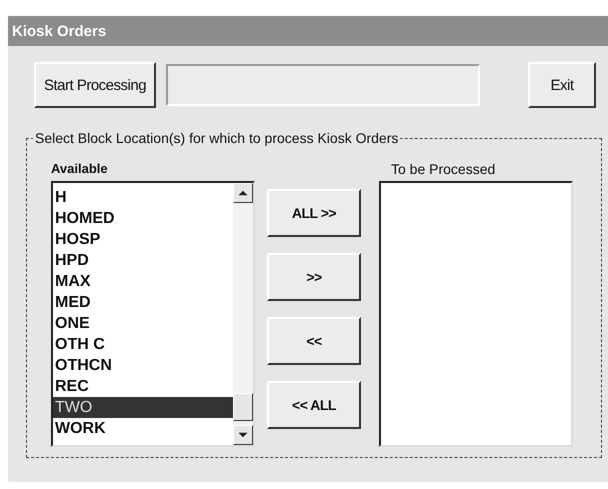  What do you see at coordinates (143, 281) in the screenshot?
I see `list-item: MAX` at bounding box center [143, 281].